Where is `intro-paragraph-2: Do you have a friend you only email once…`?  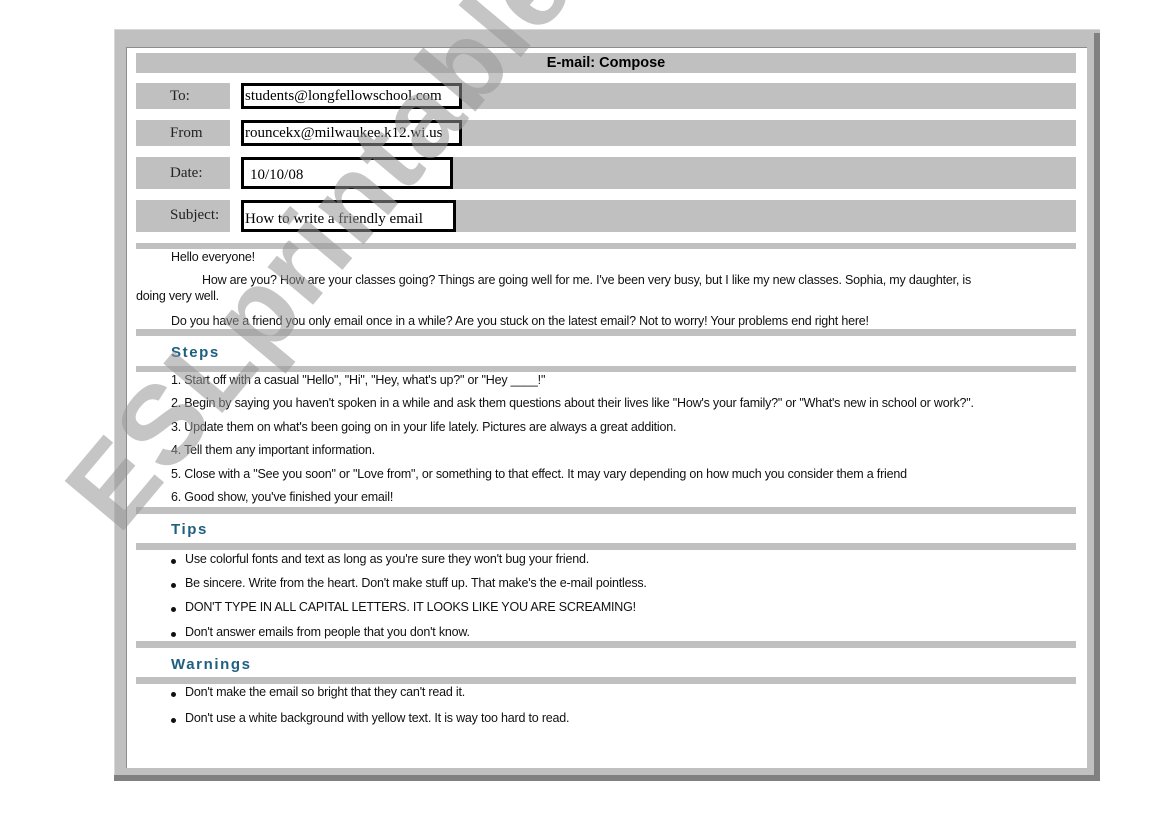
intro-paragraph-2: Do you have a friend you only email once… is located at coordinates (520, 321).